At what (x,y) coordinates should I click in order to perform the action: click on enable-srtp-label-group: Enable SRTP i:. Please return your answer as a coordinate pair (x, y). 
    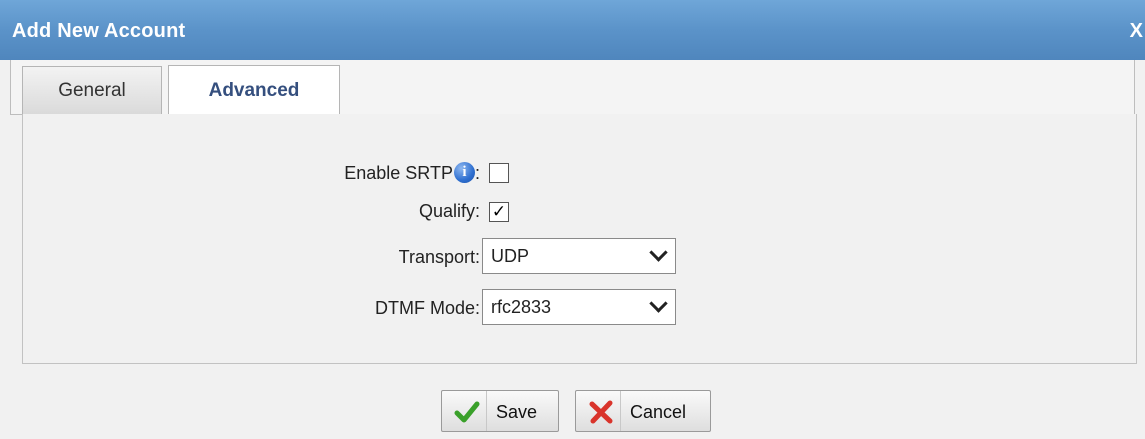
    Looking at the image, I should click on (412, 173).